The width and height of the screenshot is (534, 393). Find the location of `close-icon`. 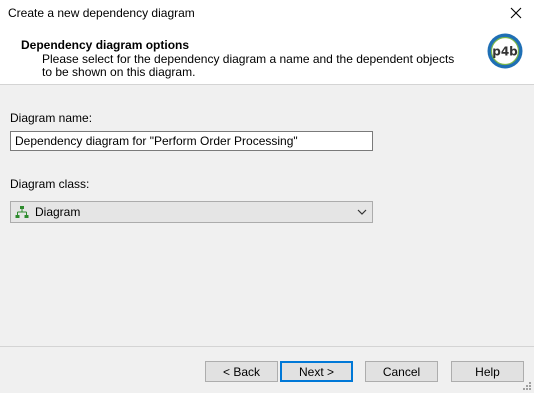

close-icon is located at coordinates (516, 13).